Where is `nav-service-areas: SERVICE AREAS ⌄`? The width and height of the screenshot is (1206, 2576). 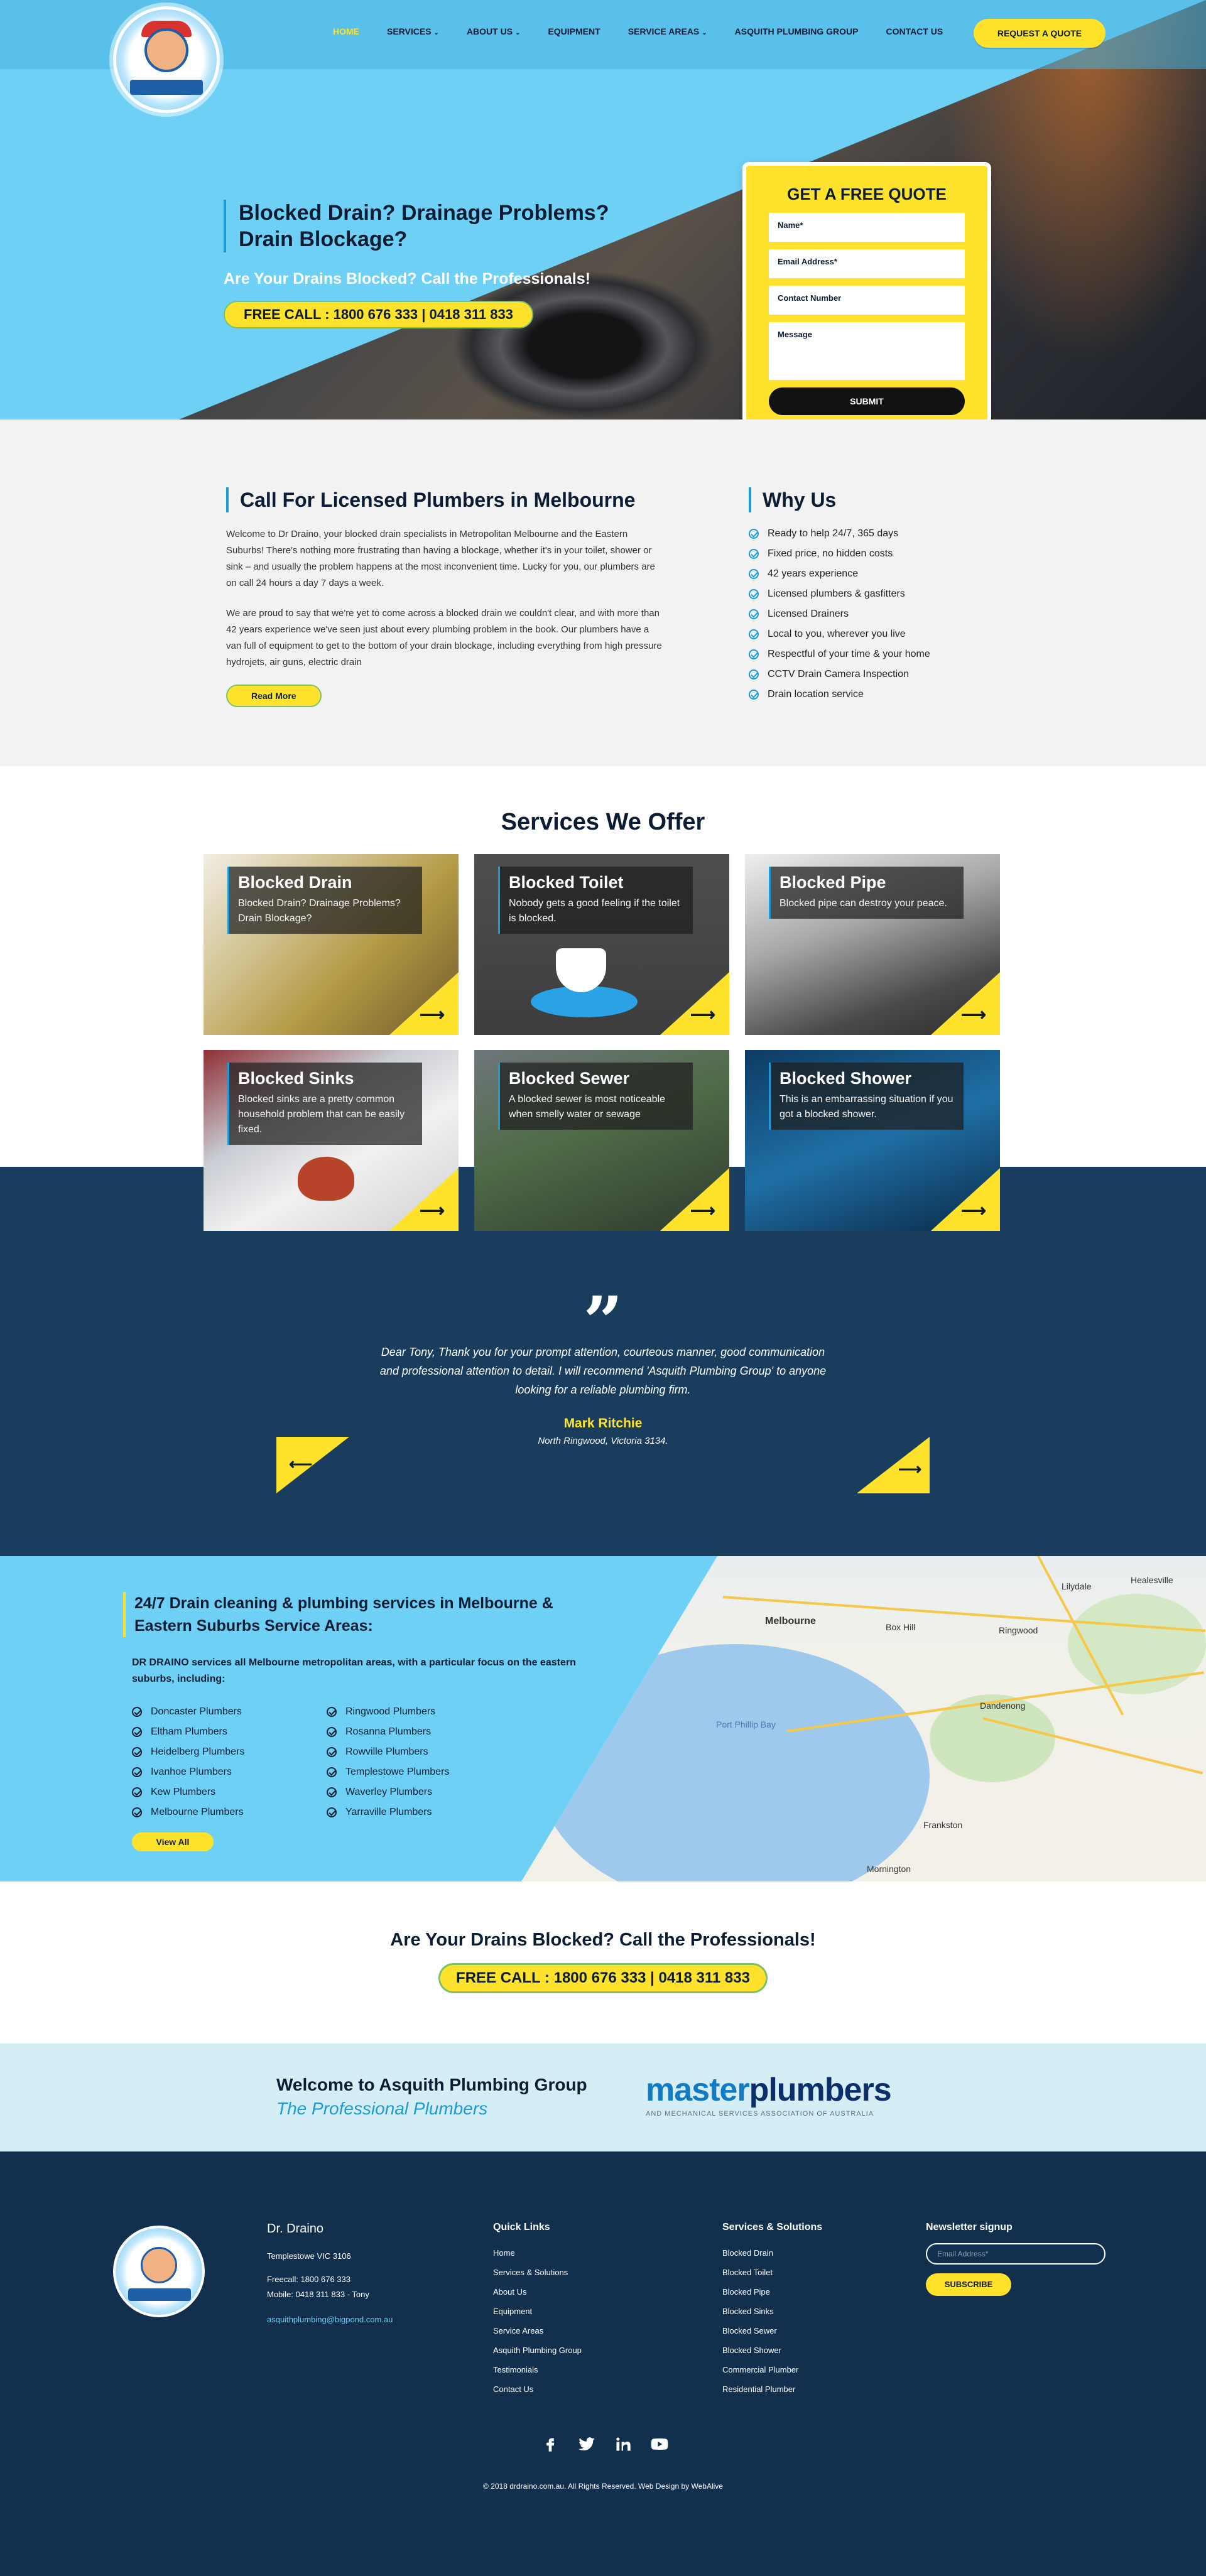 nav-service-areas: SERVICE AREAS ⌄ is located at coordinates (668, 31).